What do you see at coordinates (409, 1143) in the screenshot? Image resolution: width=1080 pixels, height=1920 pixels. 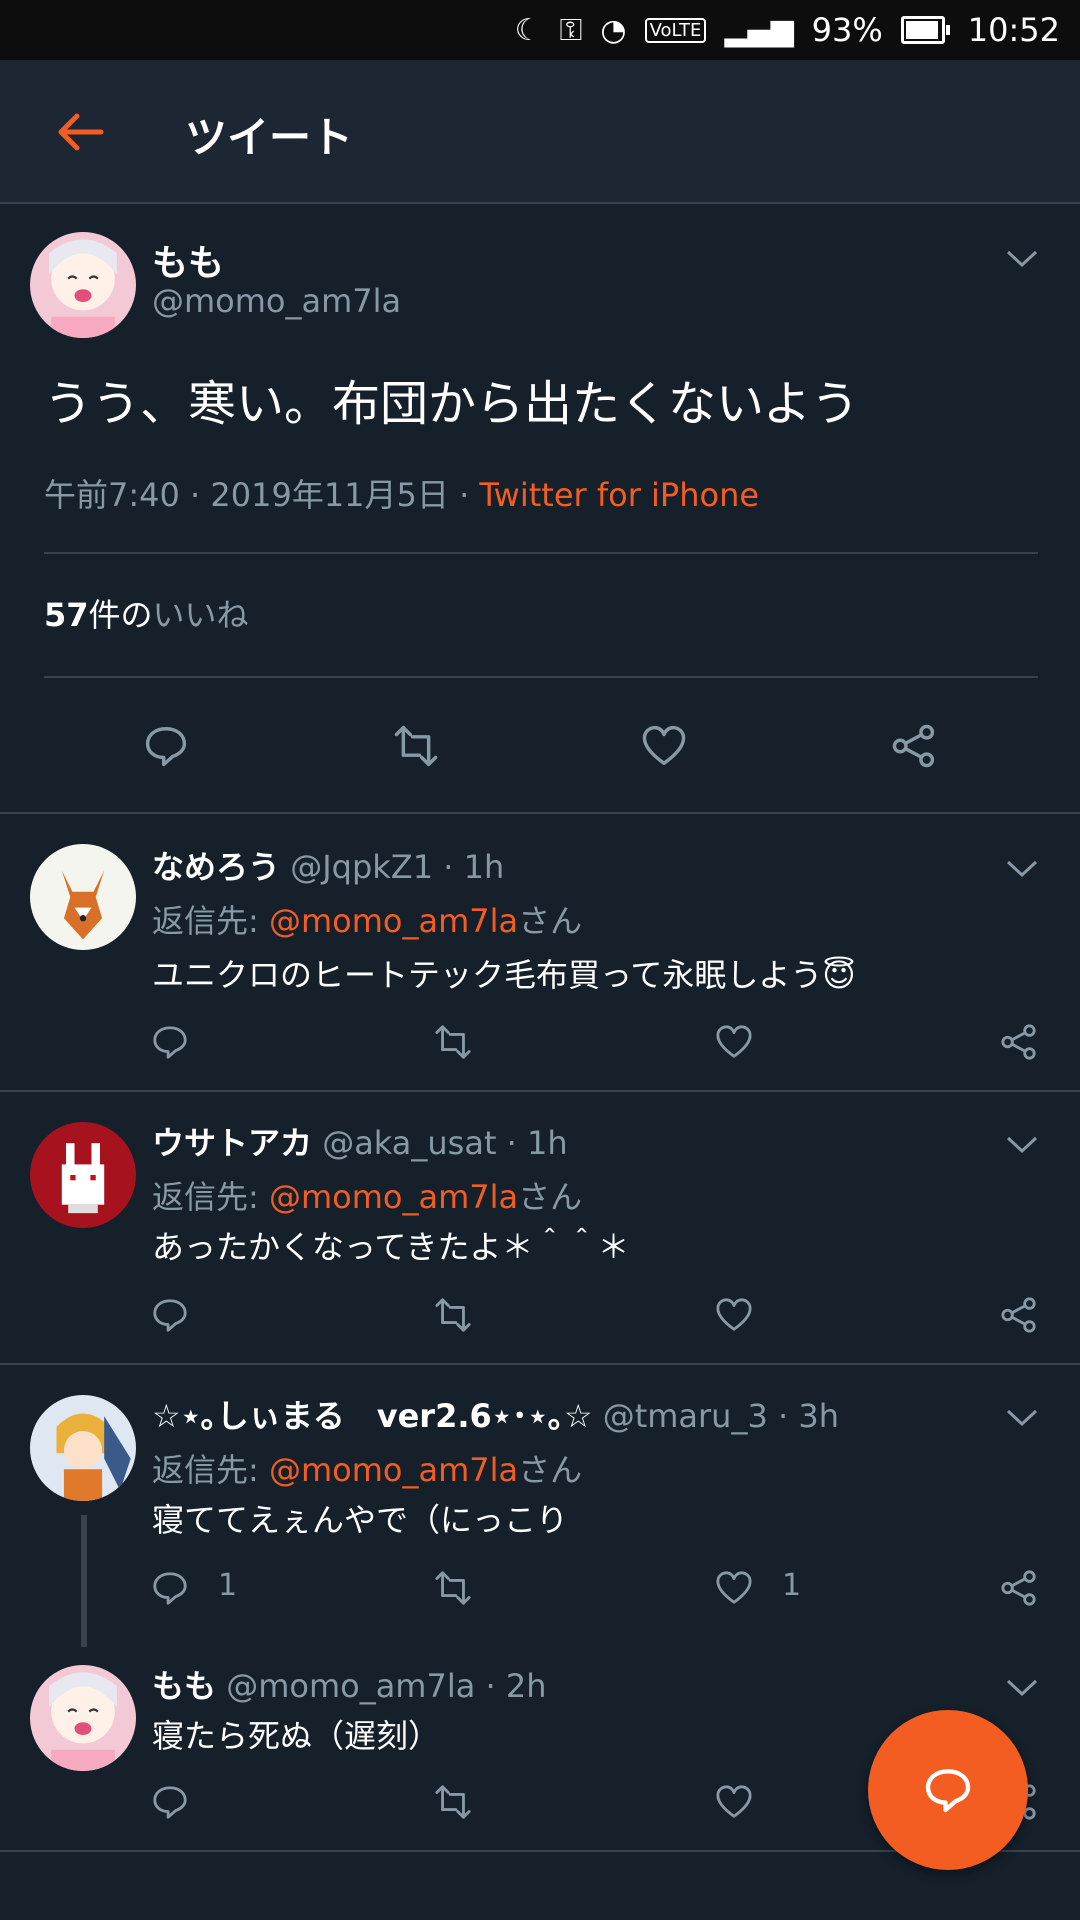 I see `author-handle: @aka_usat` at bounding box center [409, 1143].